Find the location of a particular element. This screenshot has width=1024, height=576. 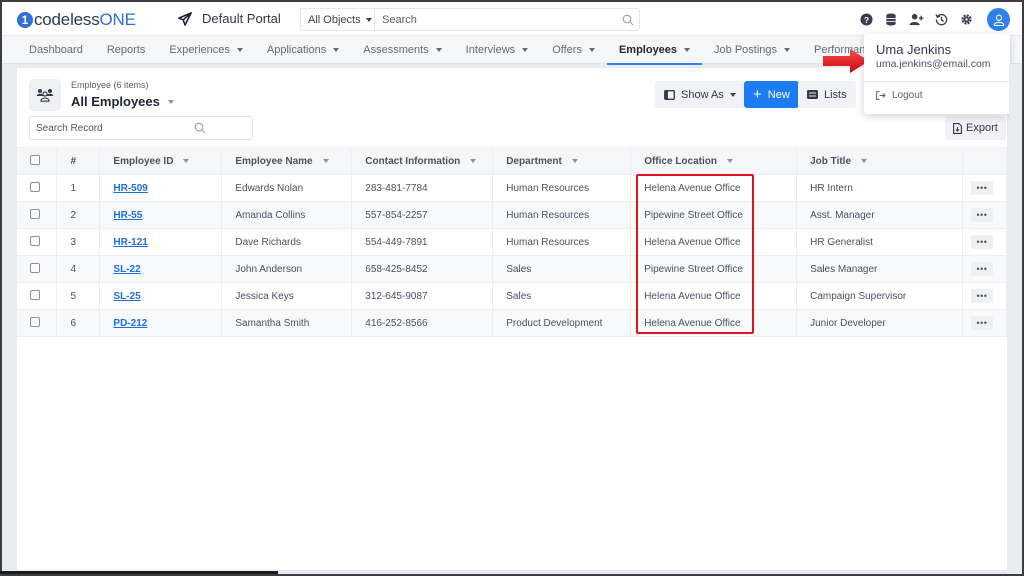

database-icon is located at coordinates (891, 20).